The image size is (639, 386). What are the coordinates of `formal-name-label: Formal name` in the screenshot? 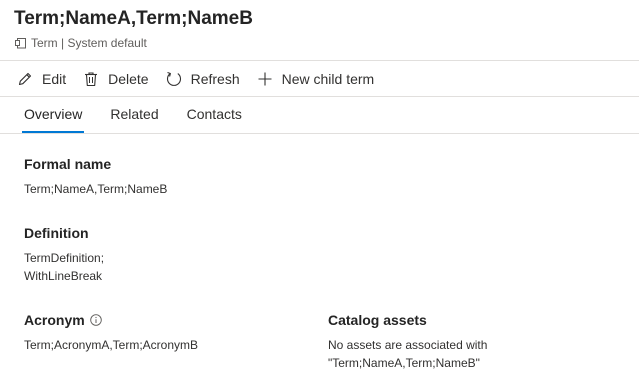 It's located at (68, 164).